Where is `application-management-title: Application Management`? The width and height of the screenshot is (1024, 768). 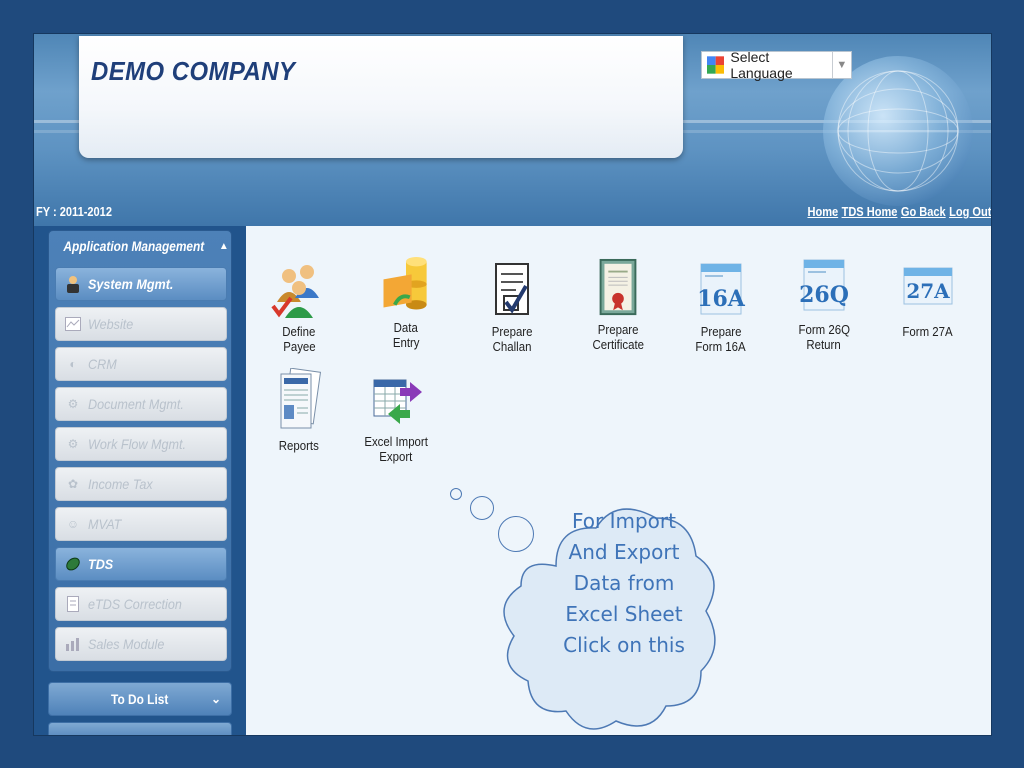 application-management-title: Application Management is located at coordinates (134, 246).